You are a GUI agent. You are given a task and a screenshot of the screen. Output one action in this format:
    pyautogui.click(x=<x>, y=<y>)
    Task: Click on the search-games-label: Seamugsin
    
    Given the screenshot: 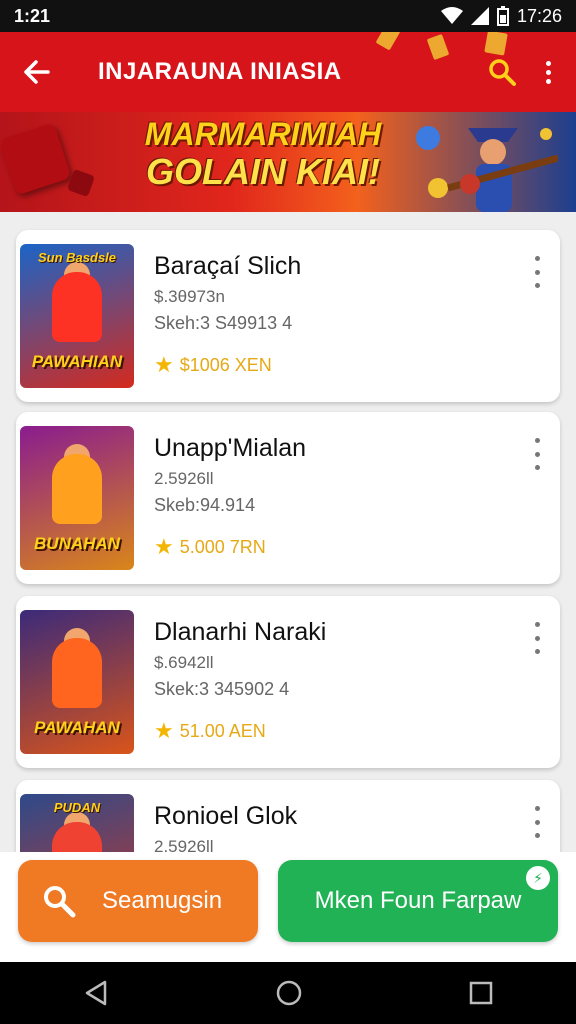 What is the action you would take?
    pyautogui.click(x=162, y=900)
    